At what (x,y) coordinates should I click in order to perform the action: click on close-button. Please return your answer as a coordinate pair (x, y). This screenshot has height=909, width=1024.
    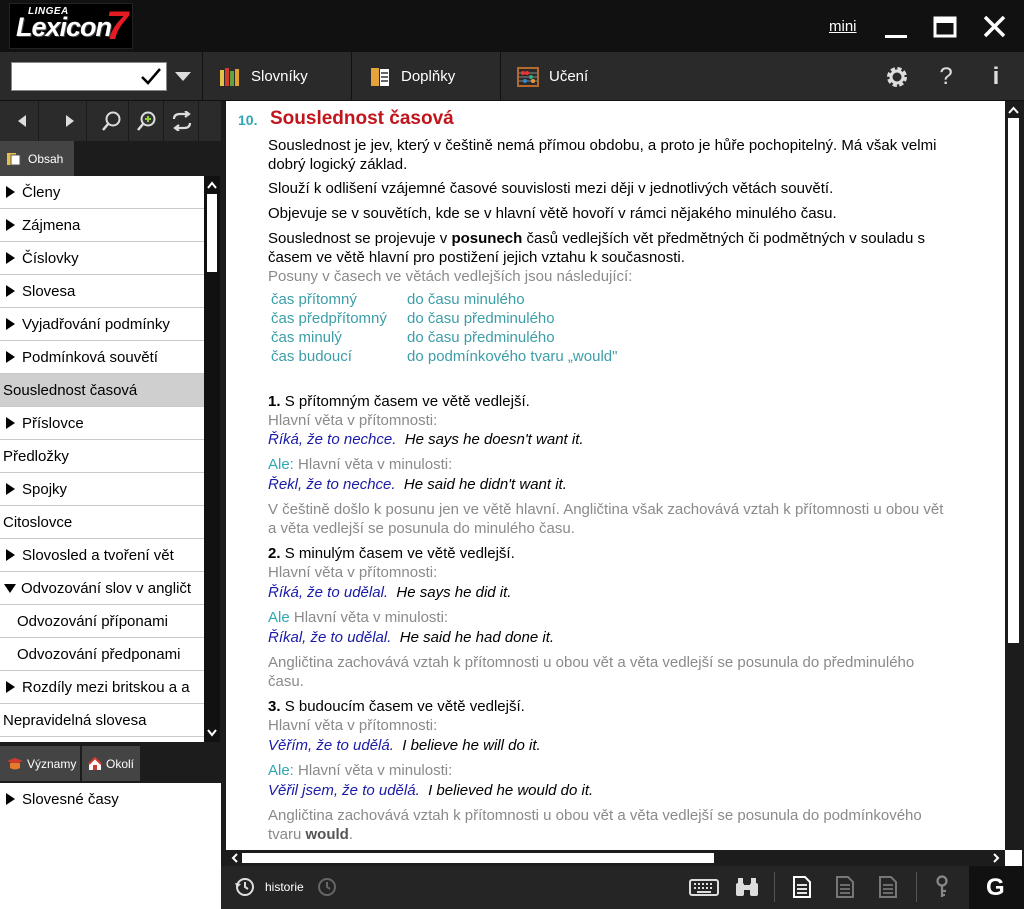
    Looking at the image, I should click on (995, 27).